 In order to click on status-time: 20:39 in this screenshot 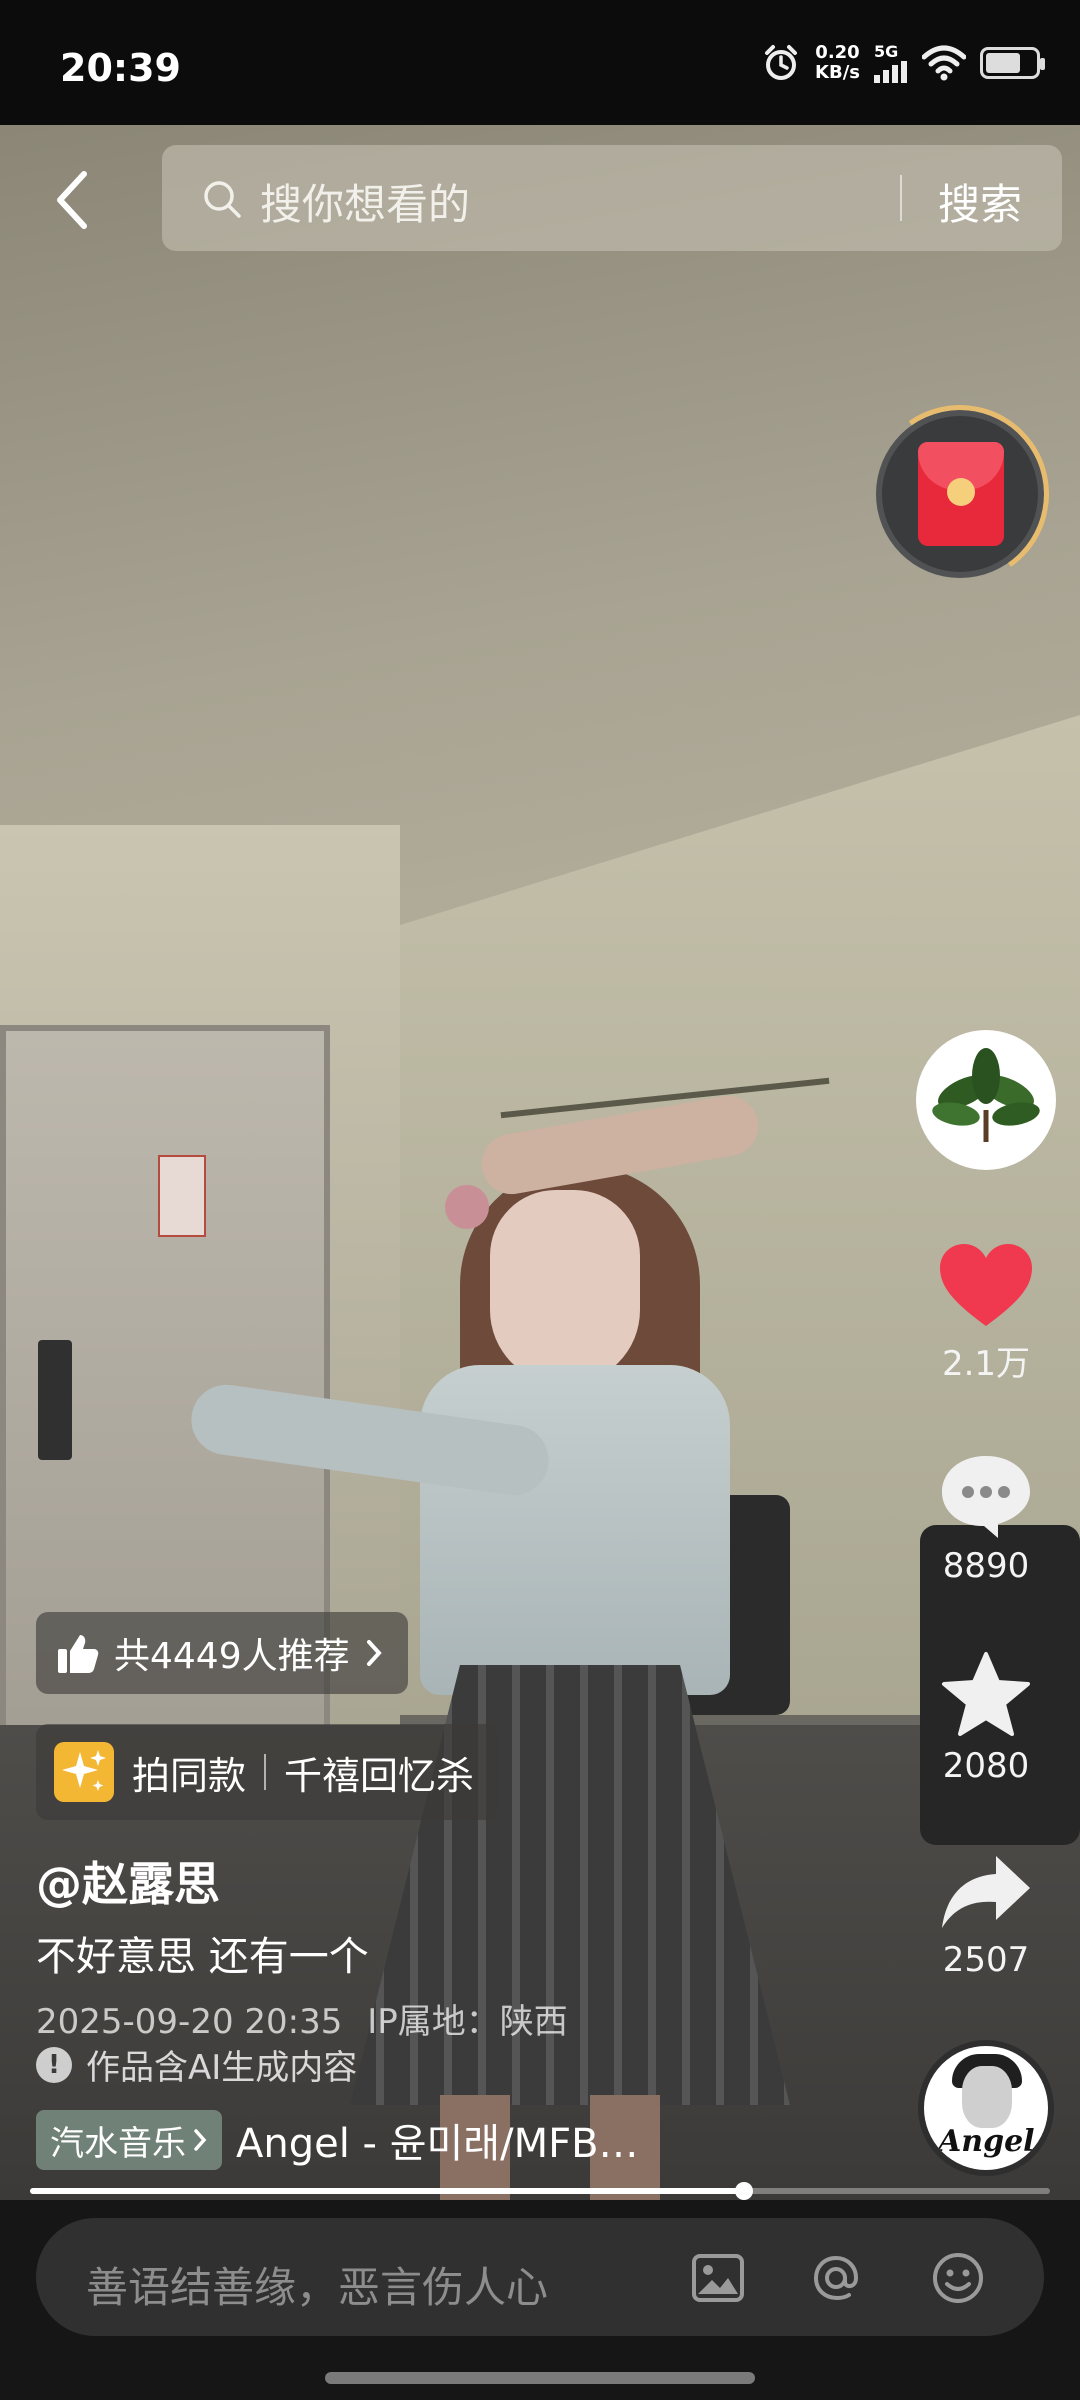, I will do `click(120, 68)`.